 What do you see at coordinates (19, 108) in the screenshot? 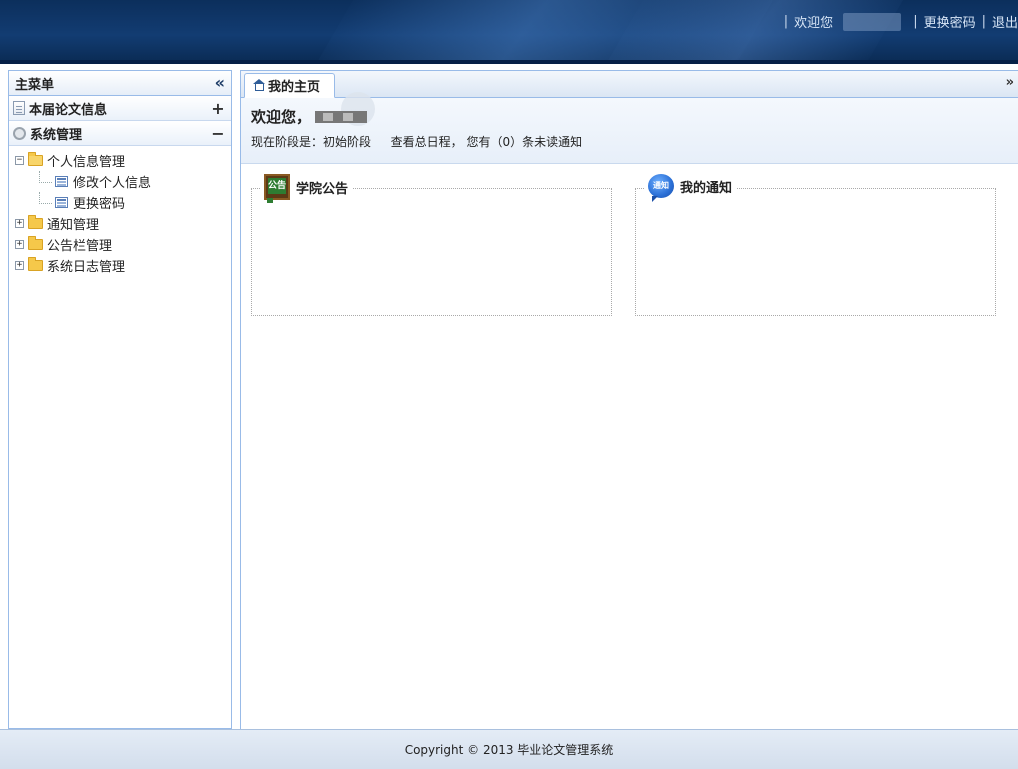
I see `document-icon` at bounding box center [19, 108].